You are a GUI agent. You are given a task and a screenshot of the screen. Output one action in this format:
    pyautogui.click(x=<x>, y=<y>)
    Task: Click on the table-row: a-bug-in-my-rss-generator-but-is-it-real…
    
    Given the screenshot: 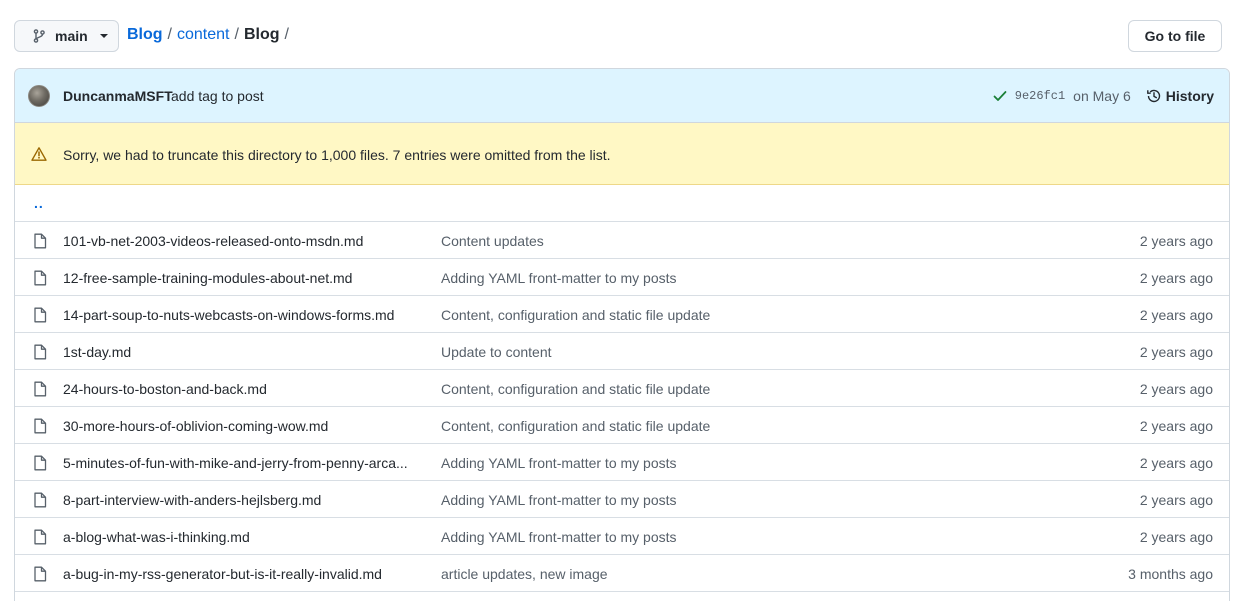 What is the action you would take?
    pyautogui.click(x=622, y=573)
    